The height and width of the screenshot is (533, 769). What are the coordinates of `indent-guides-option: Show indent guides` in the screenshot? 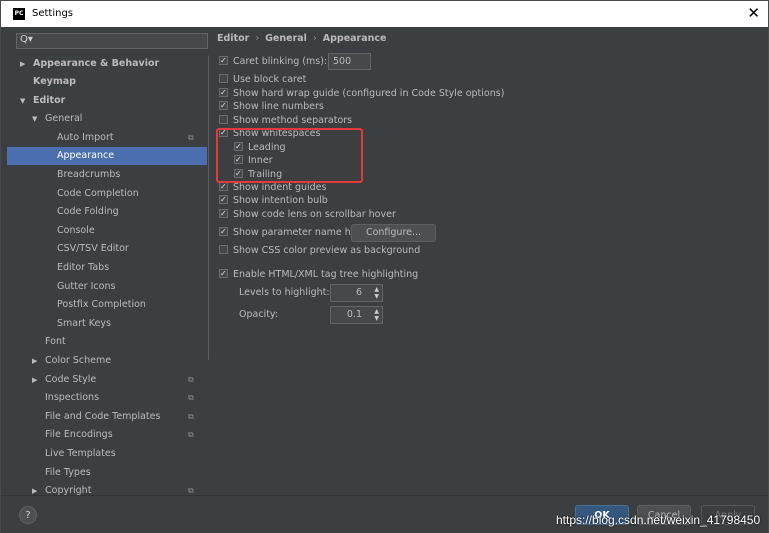 It's located at (273, 187).